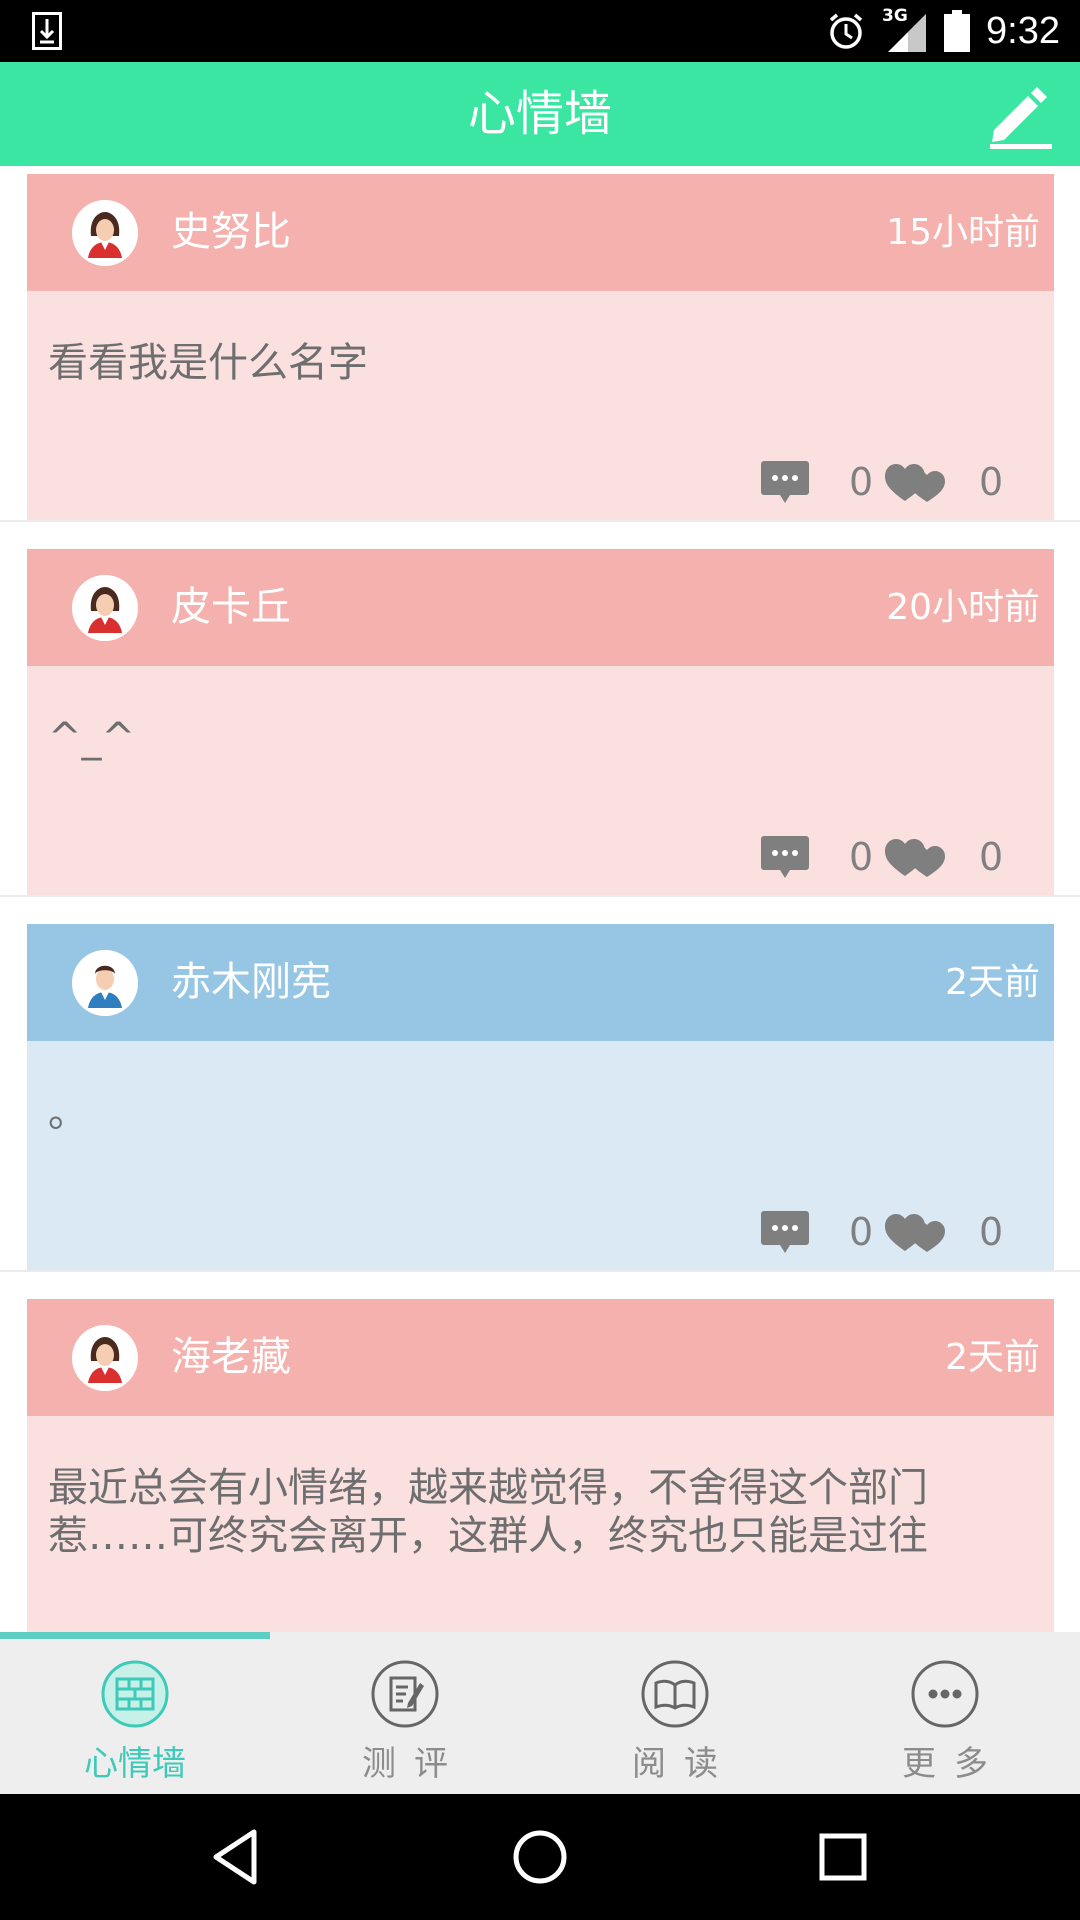 The width and height of the screenshot is (1080, 1920). I want to click on tab-reading: 阅读, so click(675, 1713).